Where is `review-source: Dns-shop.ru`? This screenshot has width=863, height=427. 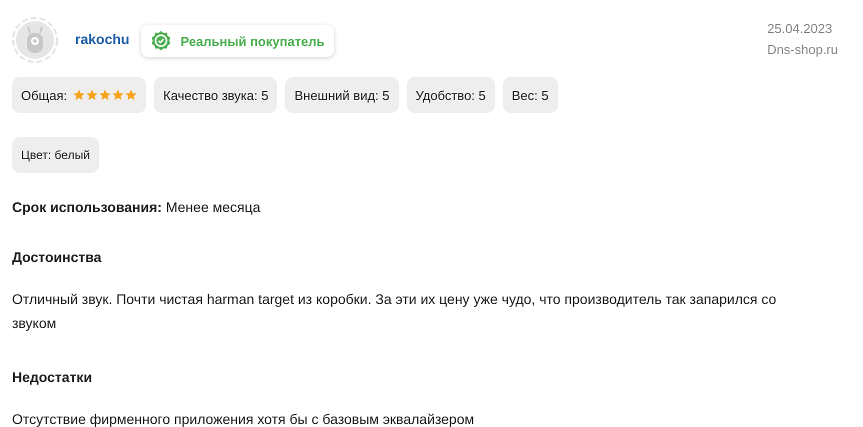 review-source: Dns-shop.ru is located at coordinates (802, 49).